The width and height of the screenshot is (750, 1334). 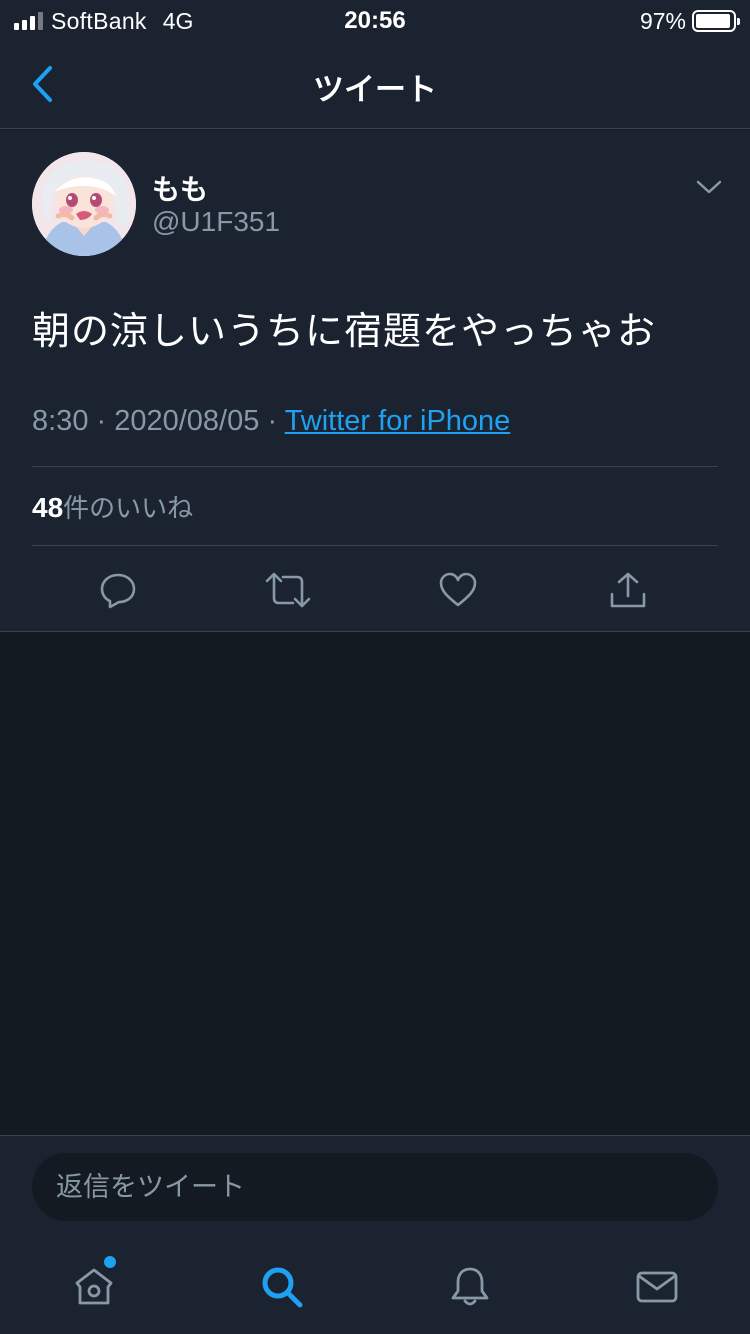 I want to click on share-icon, so click(x=628, y=590).